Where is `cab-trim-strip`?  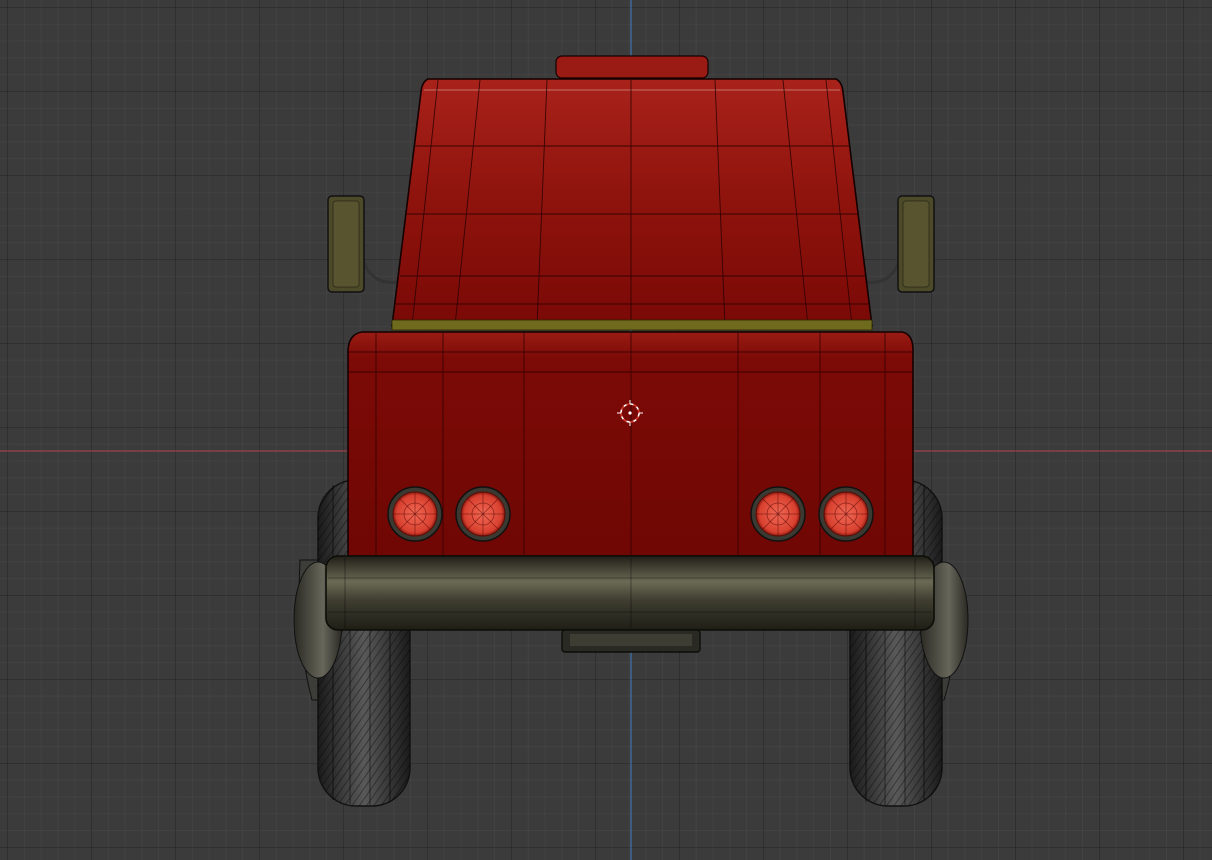 cab-trim-strip is located at coordinates (632, 325).